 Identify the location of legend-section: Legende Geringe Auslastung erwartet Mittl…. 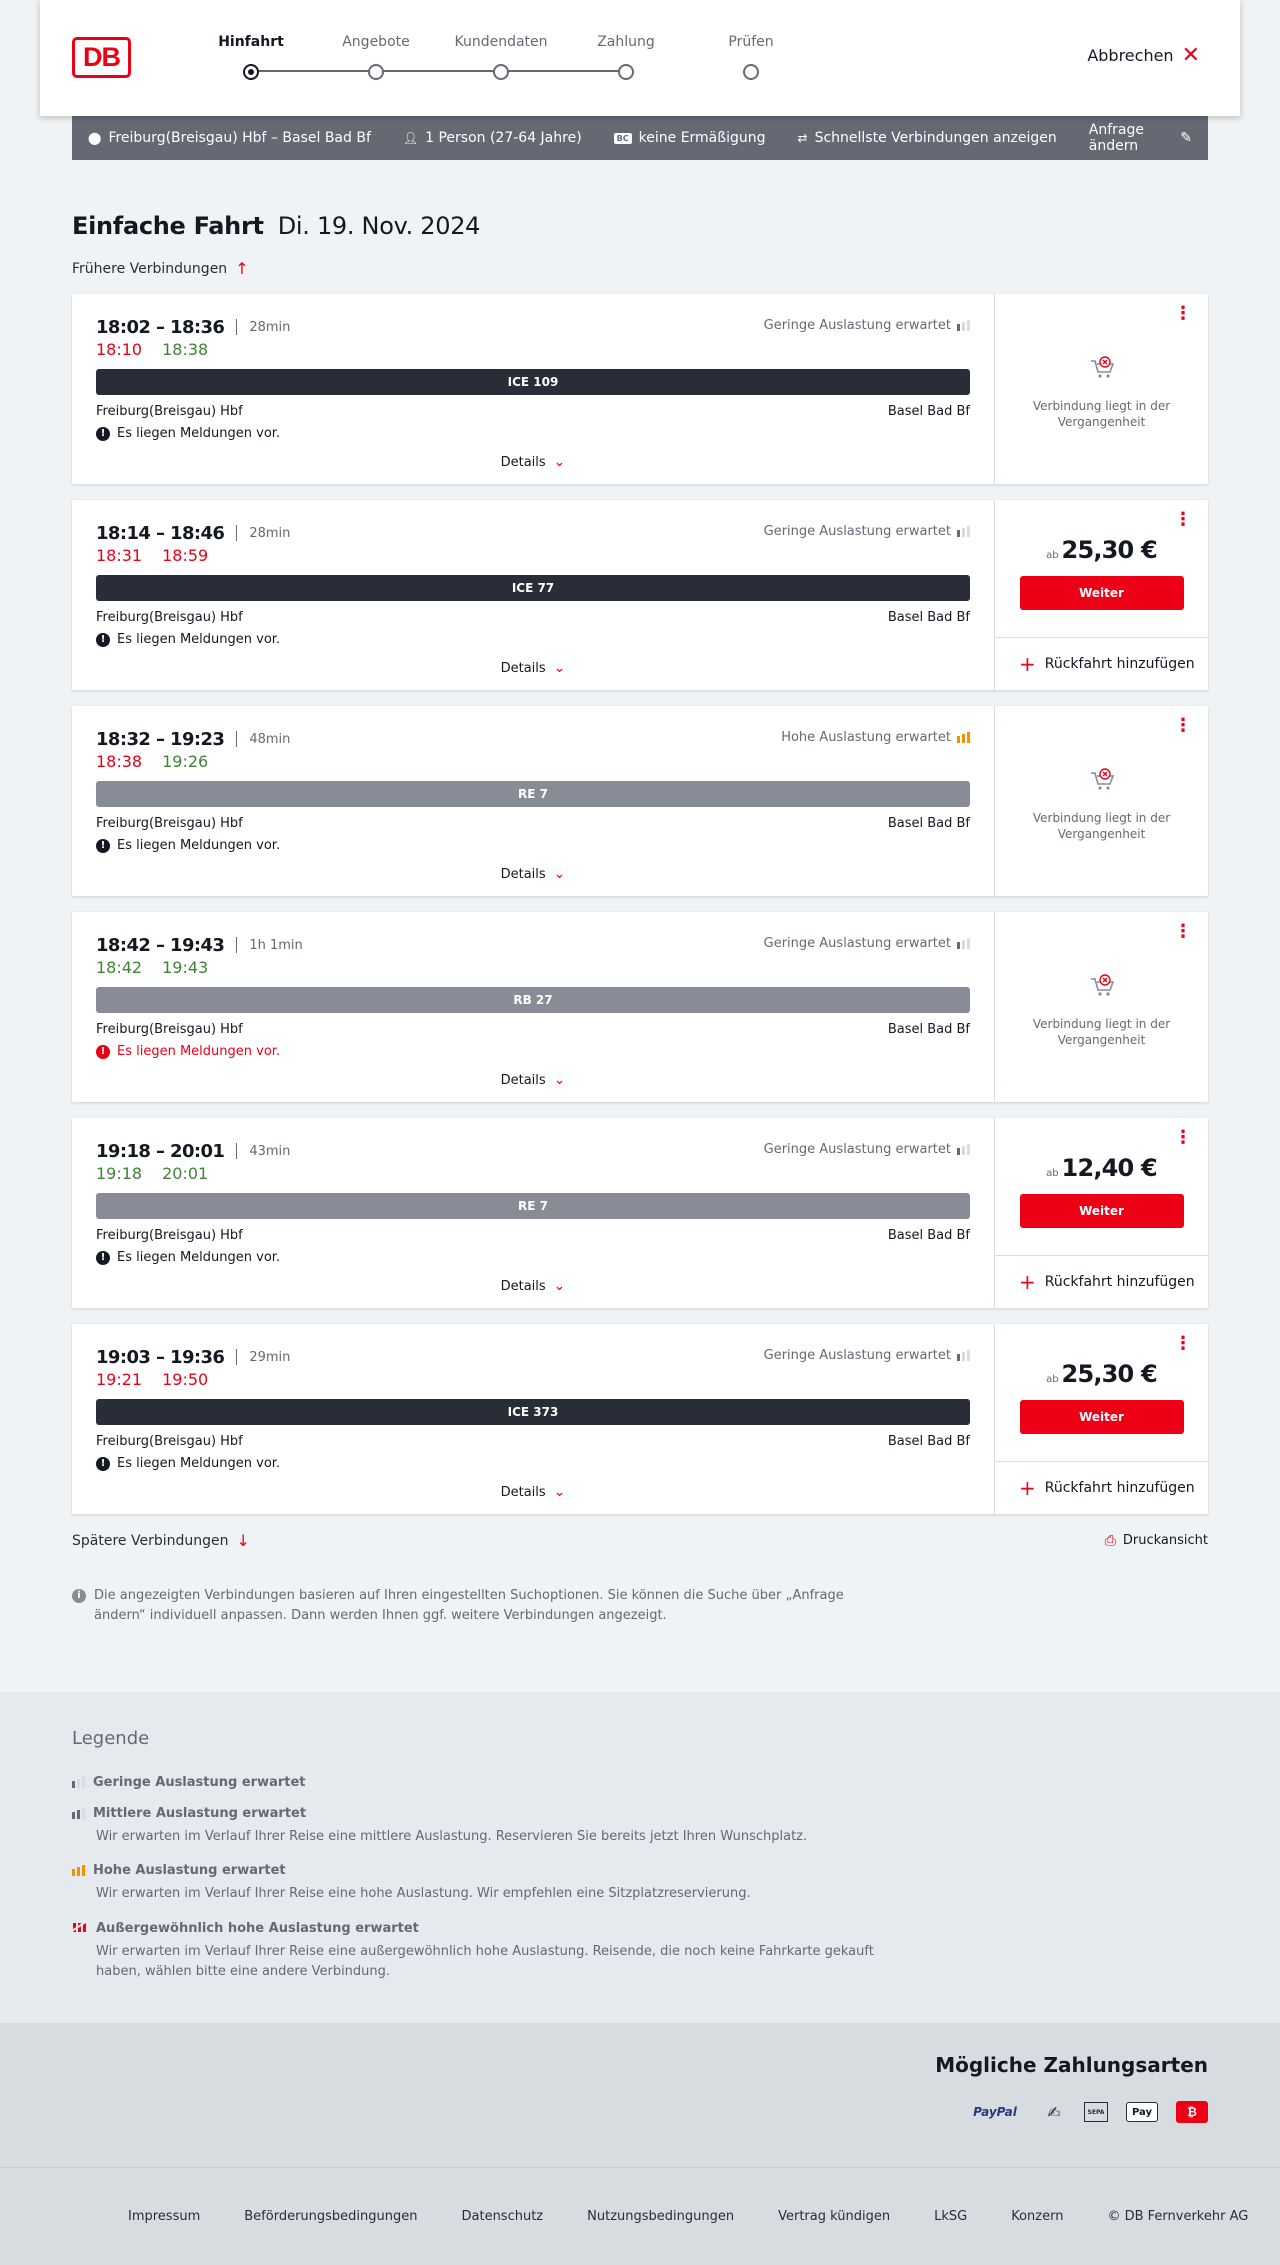
(640, 1857).